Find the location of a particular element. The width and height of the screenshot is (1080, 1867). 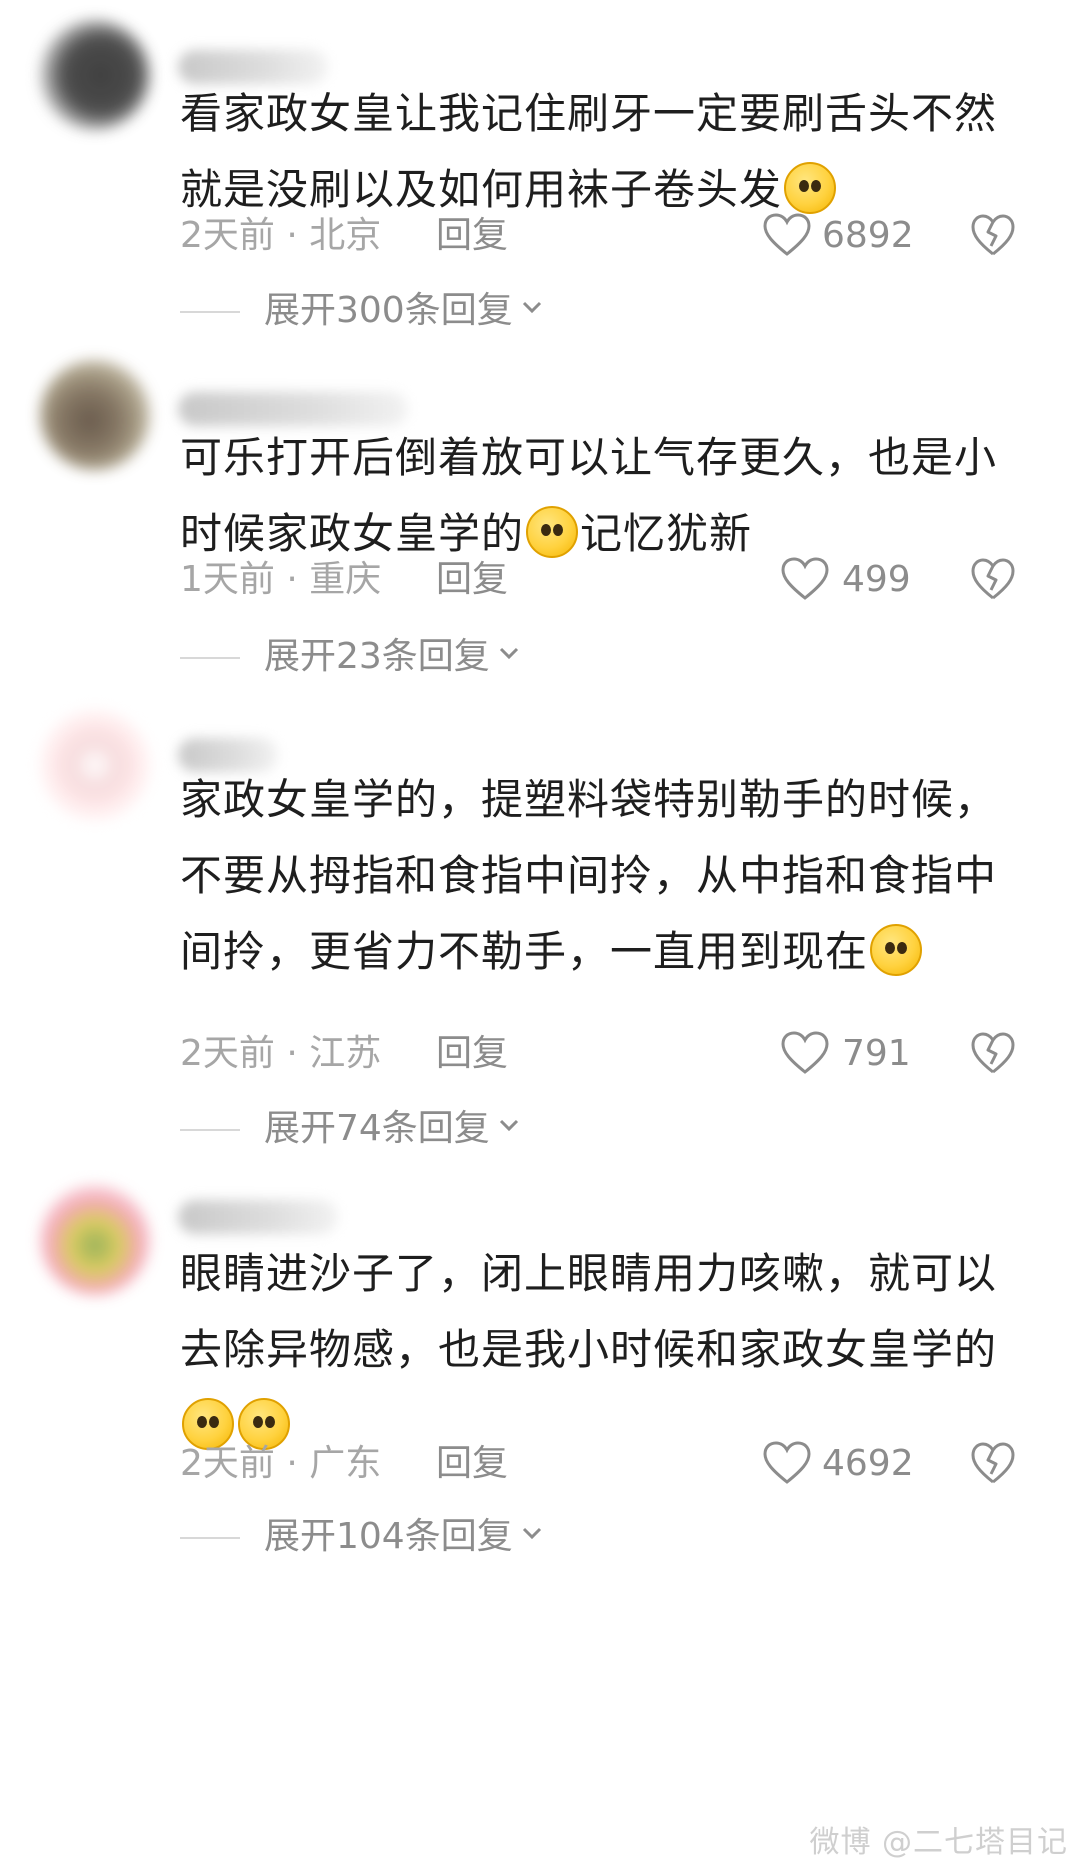

expand-replies-label: 展开23条回复 is located at coordinates (377, 656).